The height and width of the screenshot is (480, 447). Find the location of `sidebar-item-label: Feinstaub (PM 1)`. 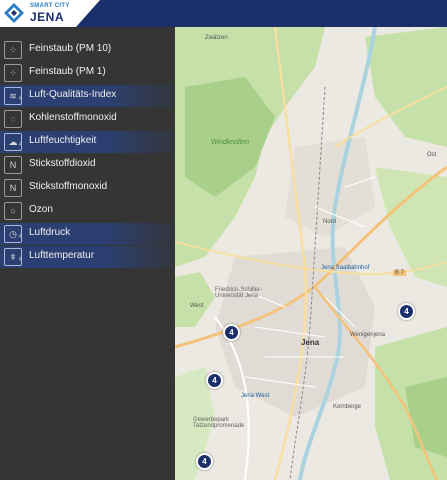

sidebar-item-label: Feinstaub (PM 1) is located at coordinates (67, 71).